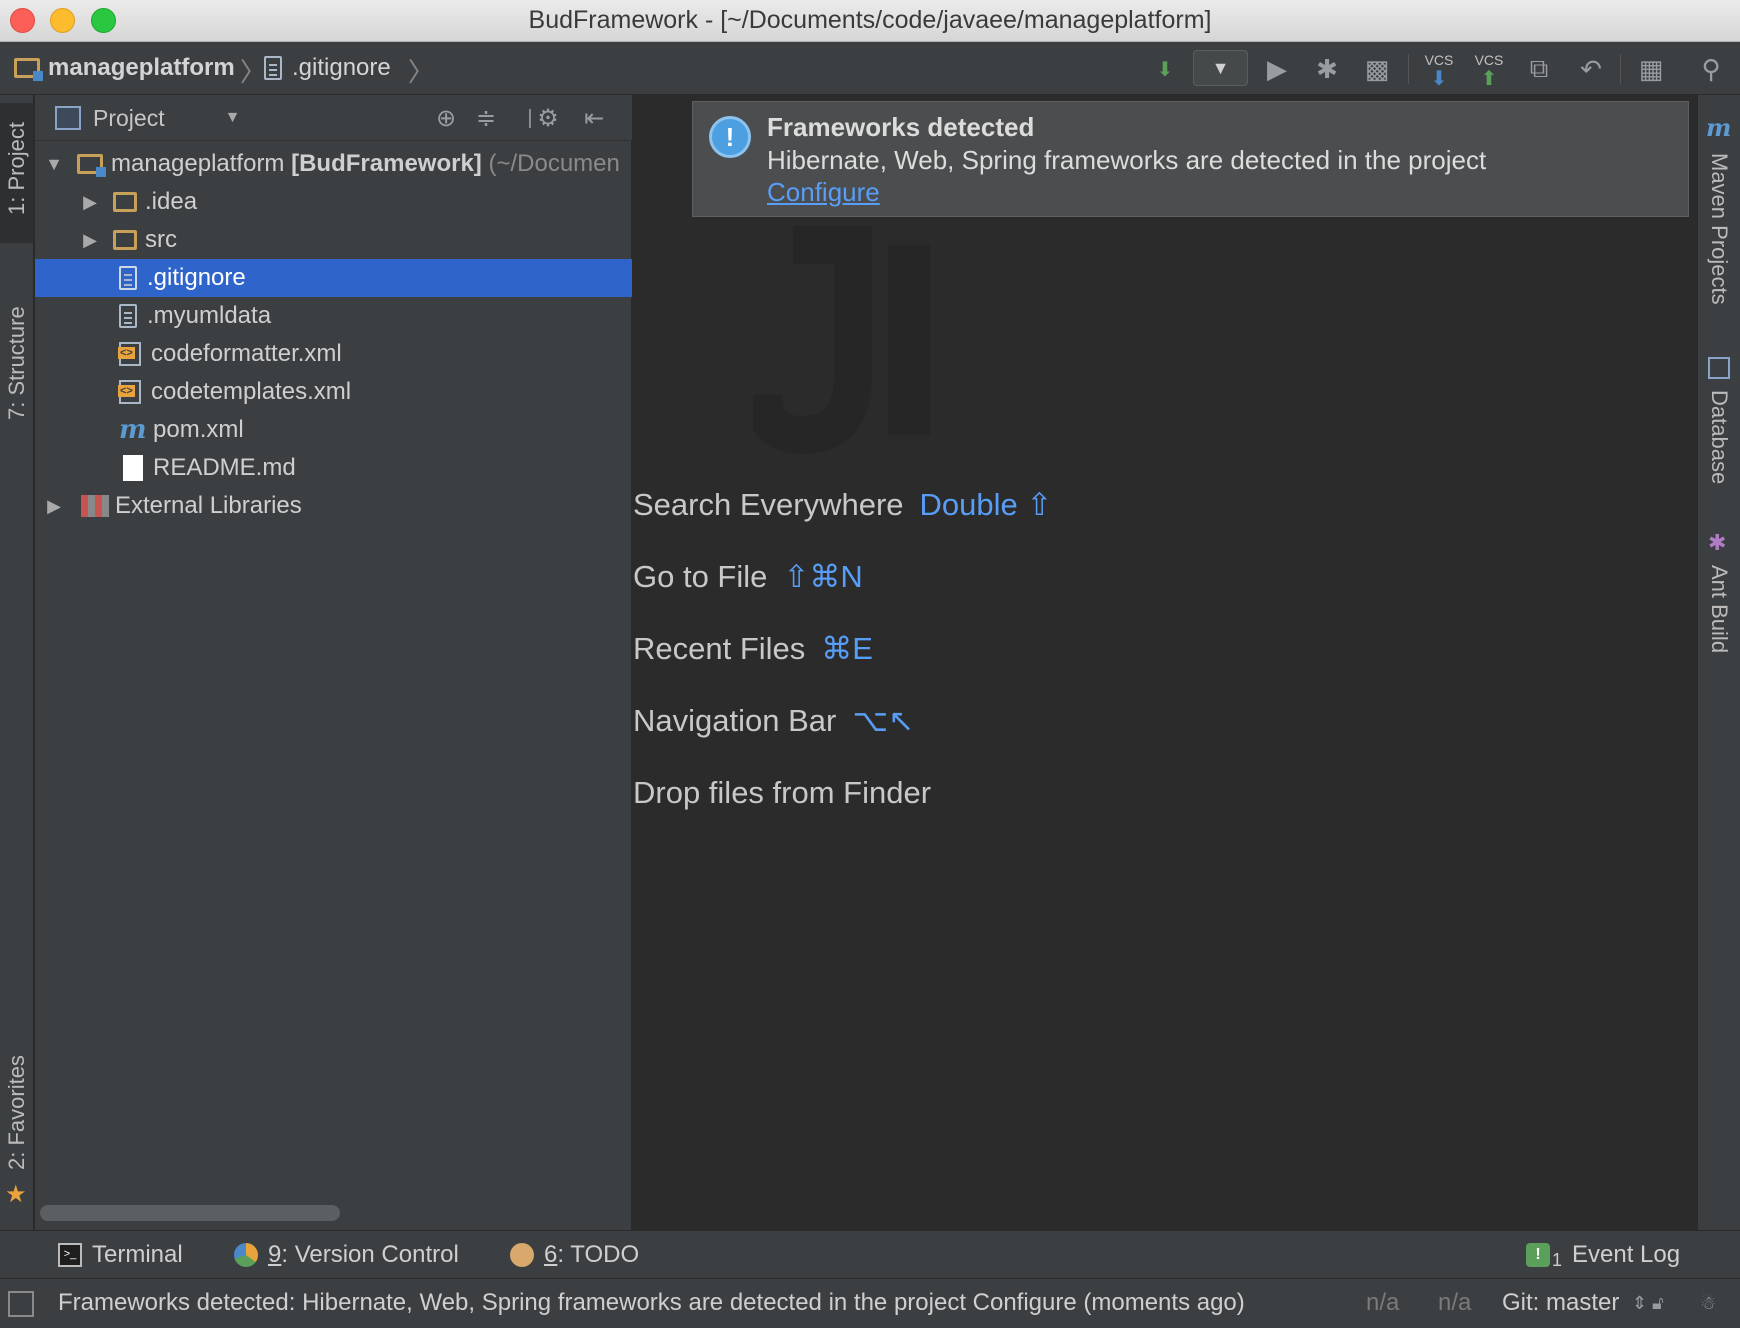 Image resolution: width=1740 pixels, height=1328 pixels. What do you see at coordinates (196, 277) in the screenshot?
I see `tree-item-label: .gitignore` at bounding box center [196, 277].